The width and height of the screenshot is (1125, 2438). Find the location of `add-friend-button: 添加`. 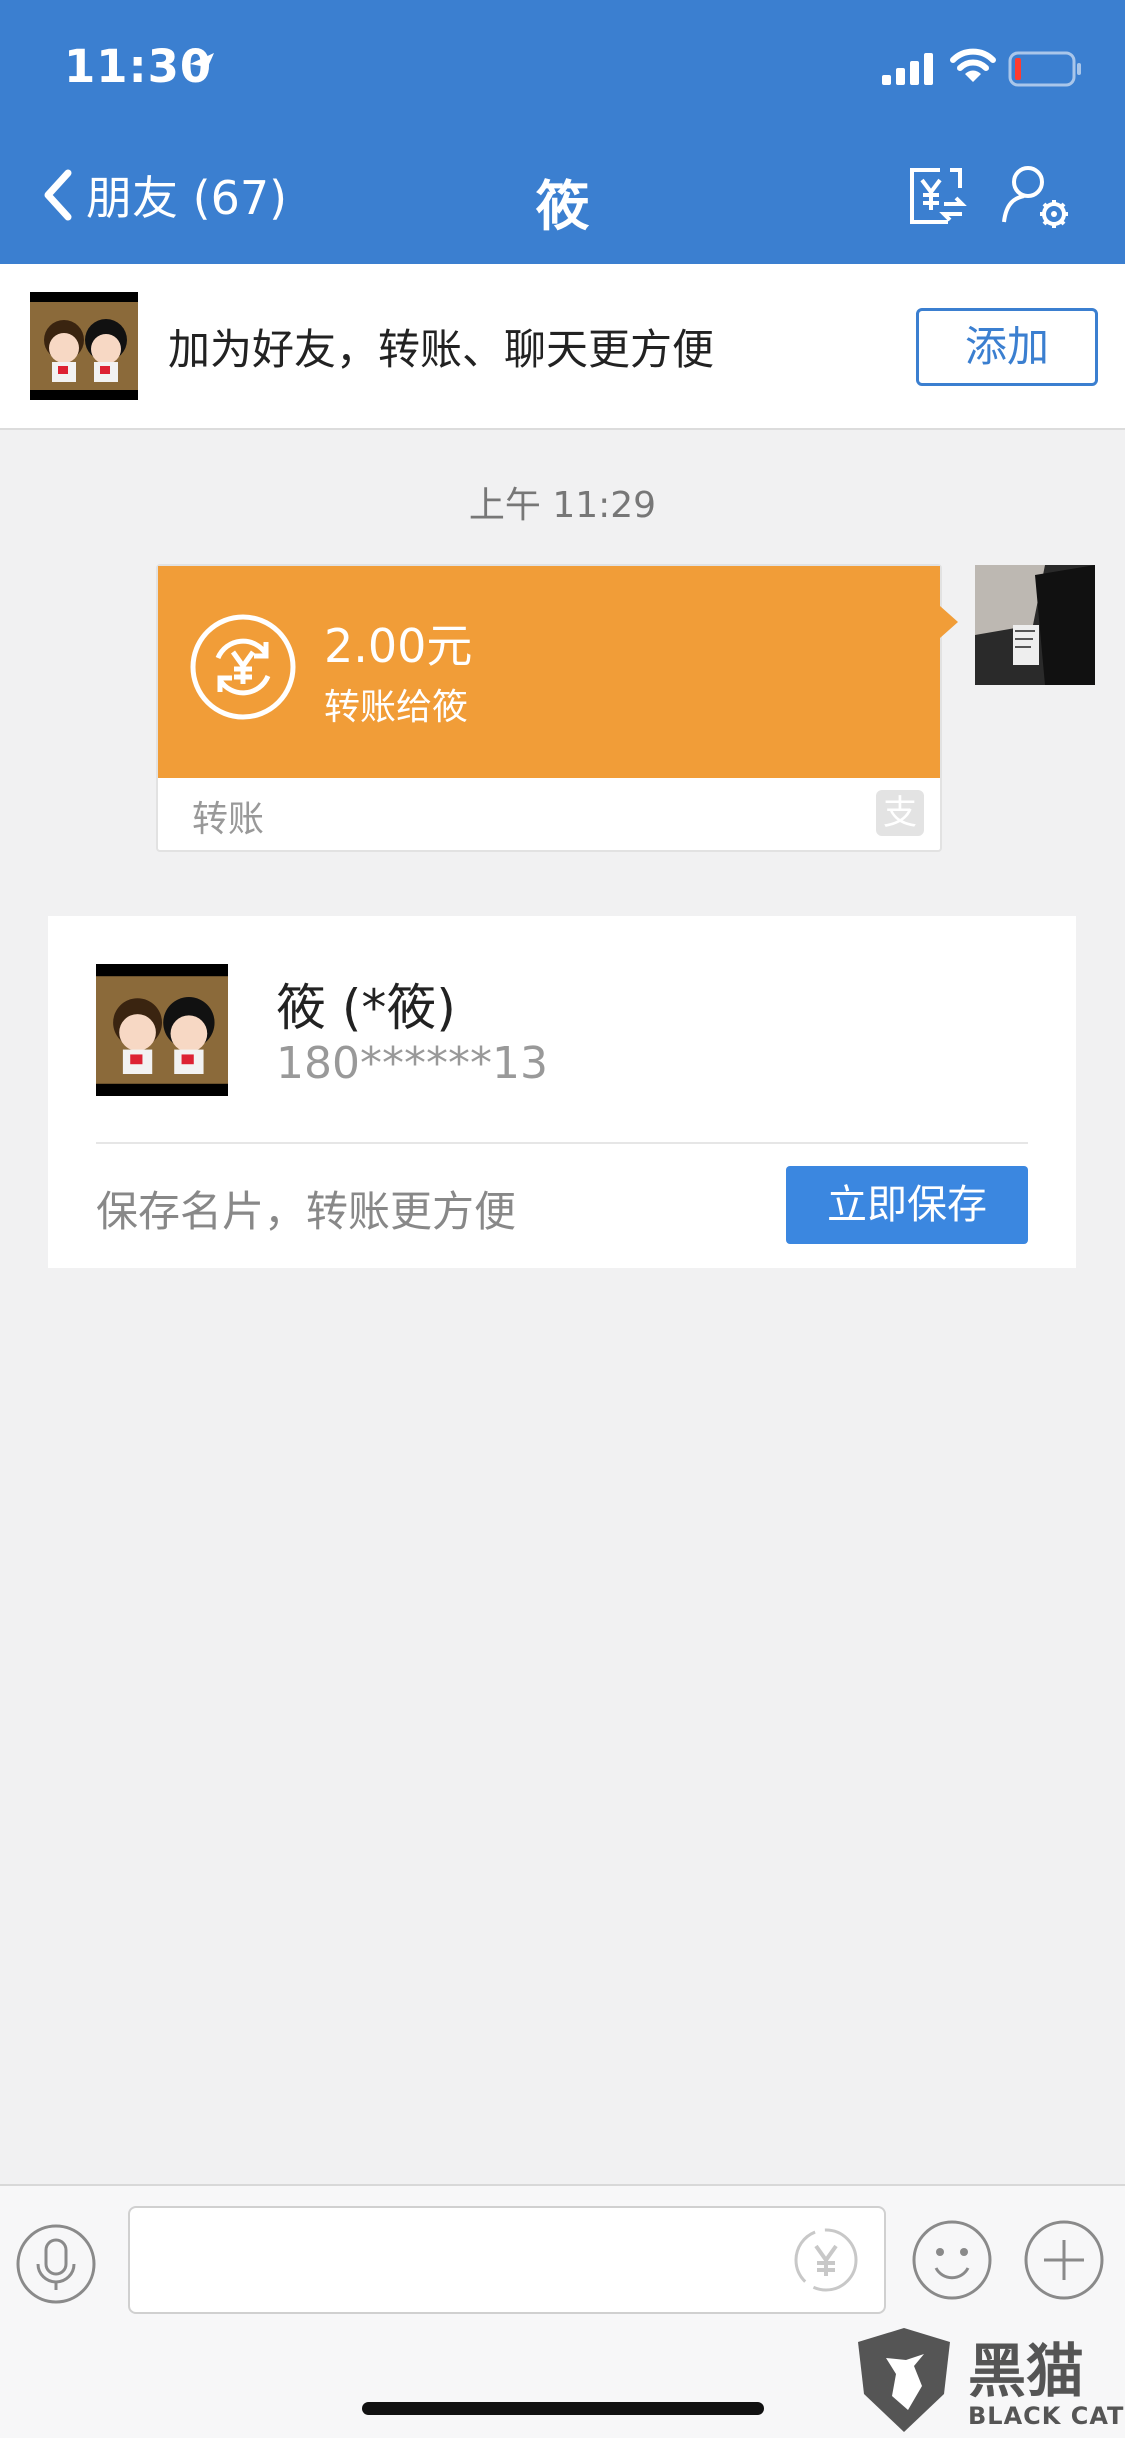

add-friend-button: 添加 is located at coordinates (1007, 347).